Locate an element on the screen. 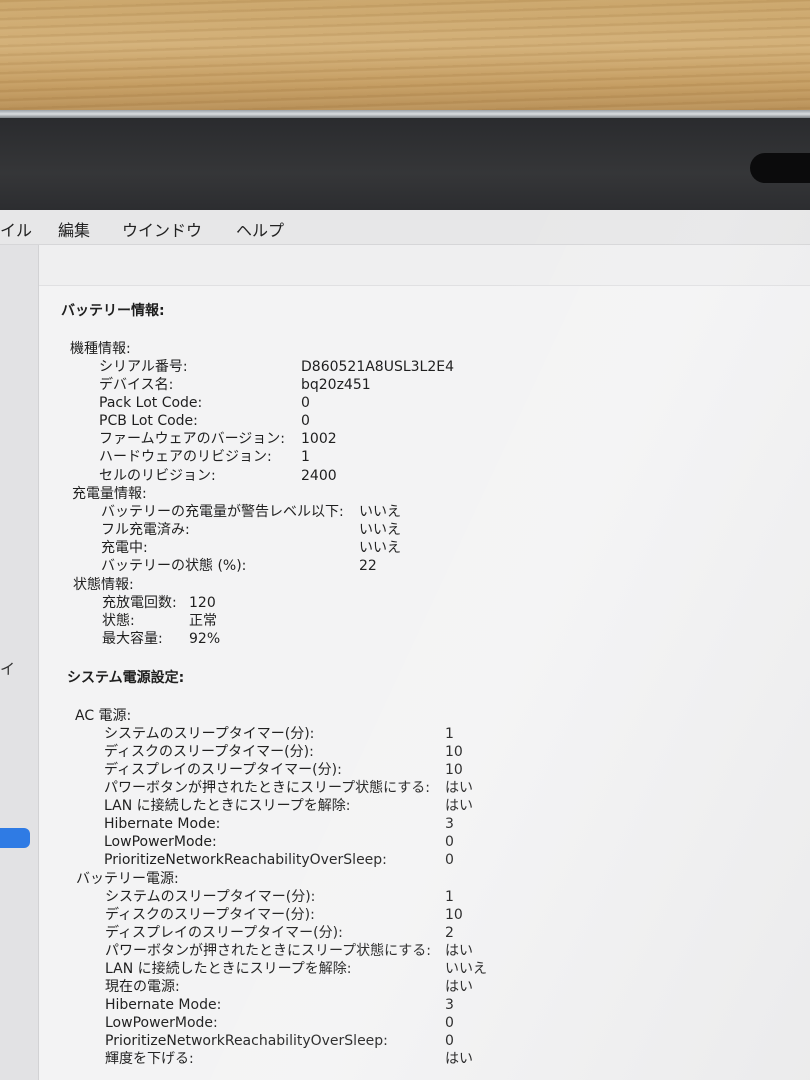 Image resolution: width=810 pixels, height=1080 pixels. screen-bezel is located at coordinates (405, 164).